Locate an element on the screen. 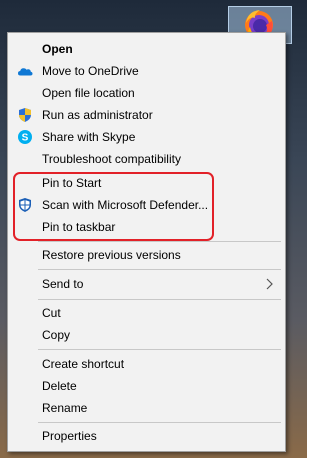  menu-item-label: Delete is located at coordinates (59, 386).